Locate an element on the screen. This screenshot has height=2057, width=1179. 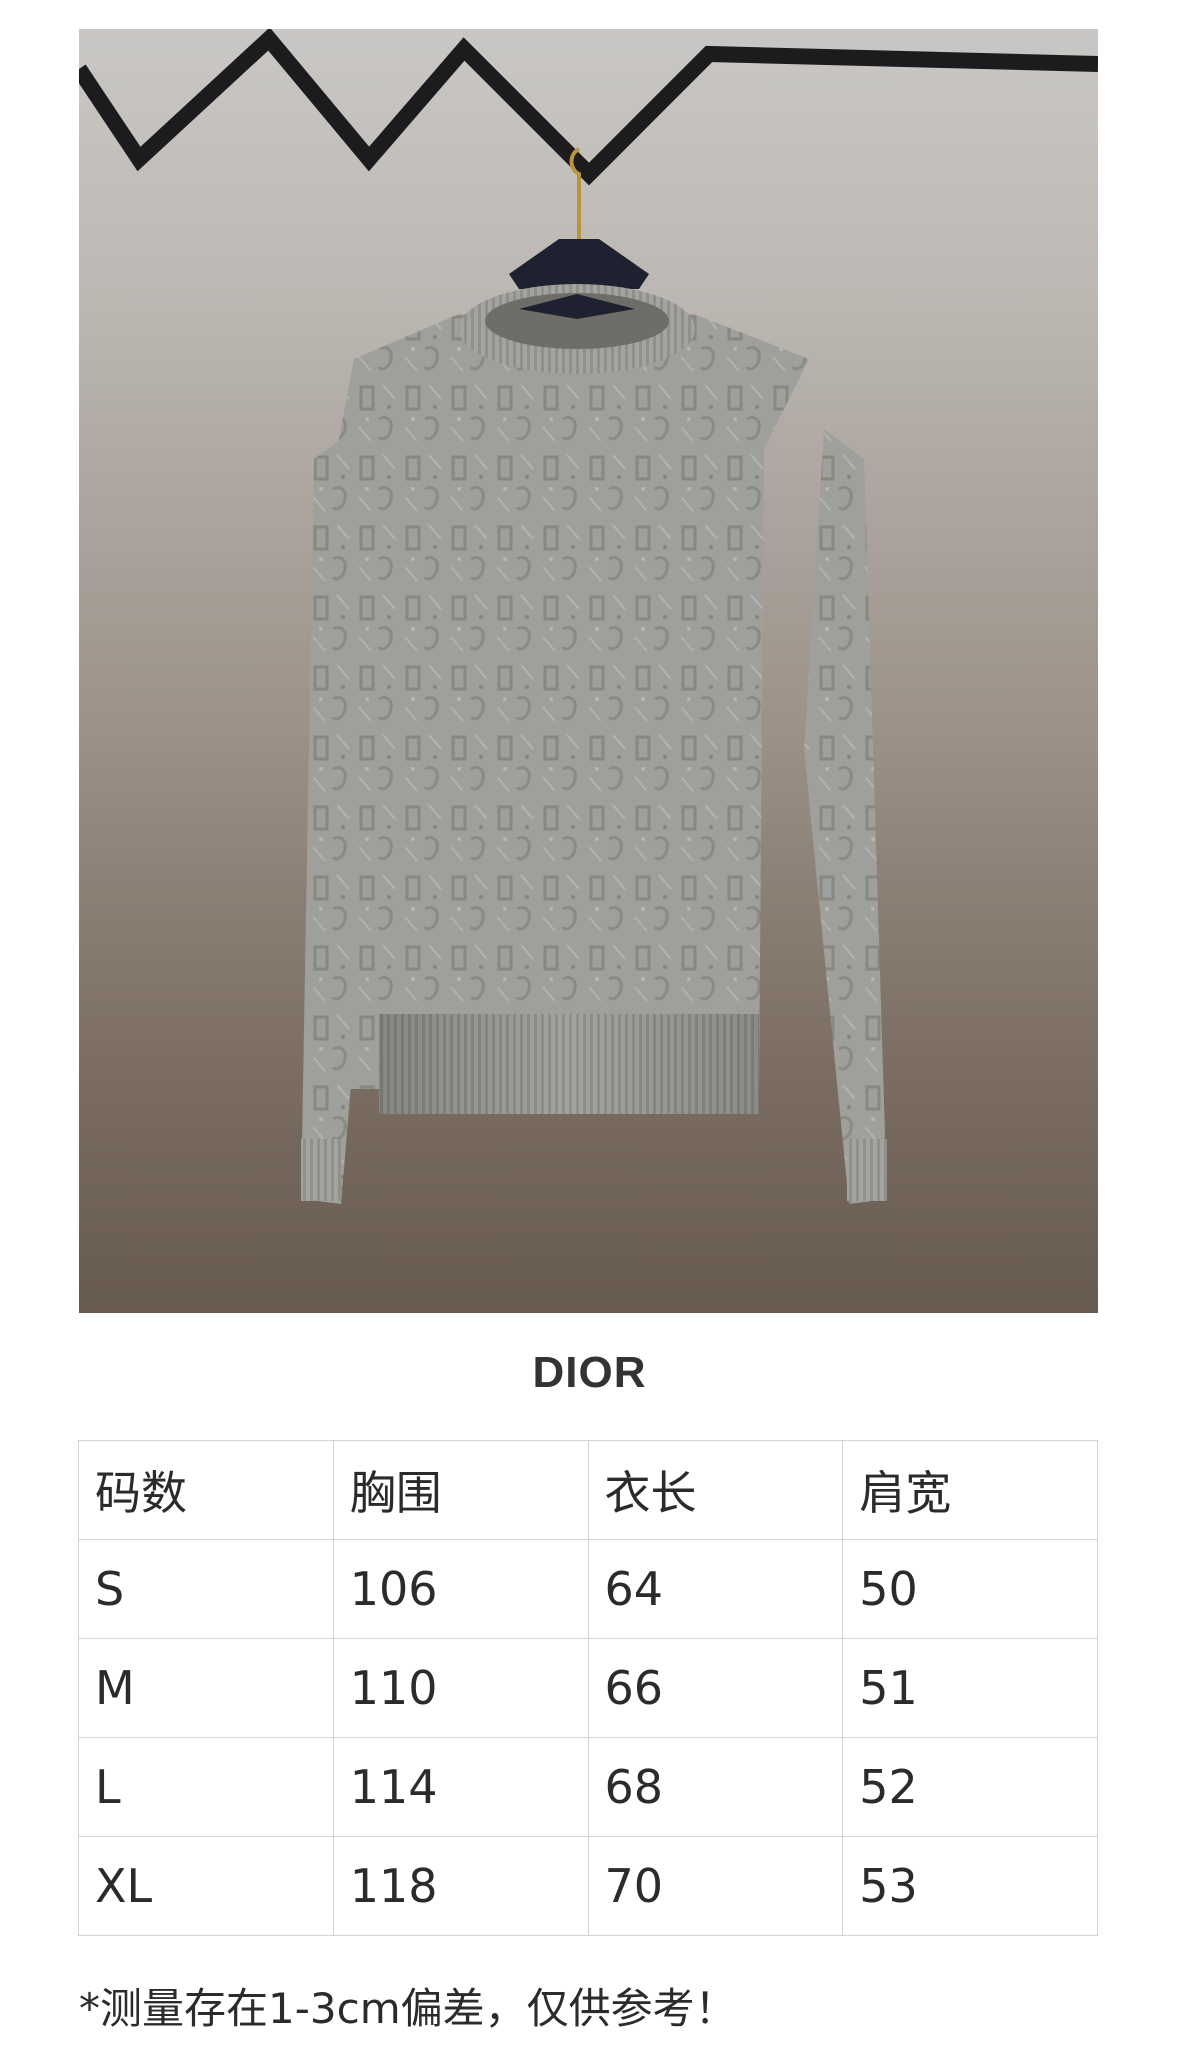
header-size: 码数 is located at coordinates (206, 1490).